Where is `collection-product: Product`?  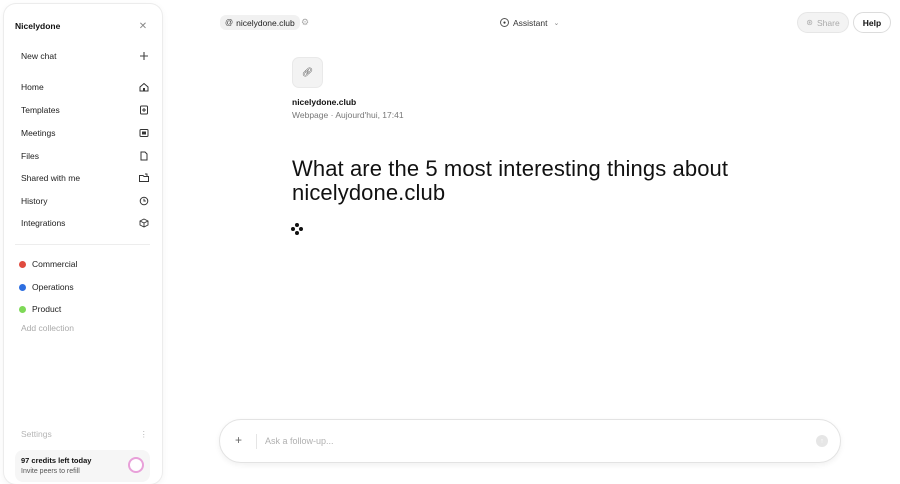 collection-product: Product is located at coordinates (40, 309).